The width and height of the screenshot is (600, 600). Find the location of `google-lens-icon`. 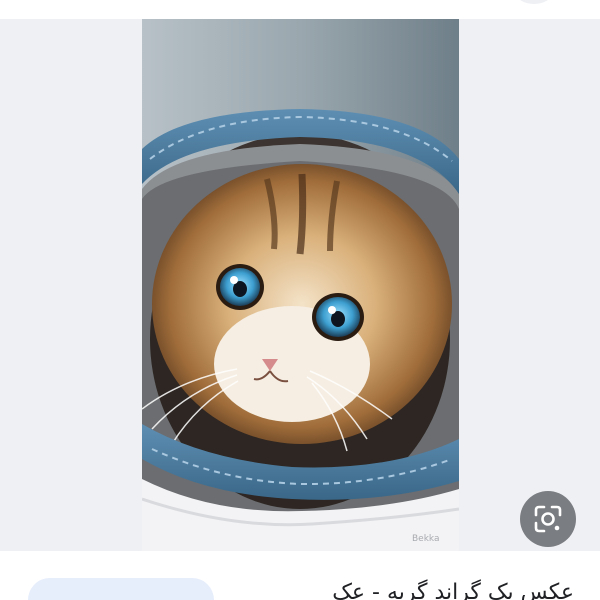

google-lens-icon is located at coordinates (548, 519).